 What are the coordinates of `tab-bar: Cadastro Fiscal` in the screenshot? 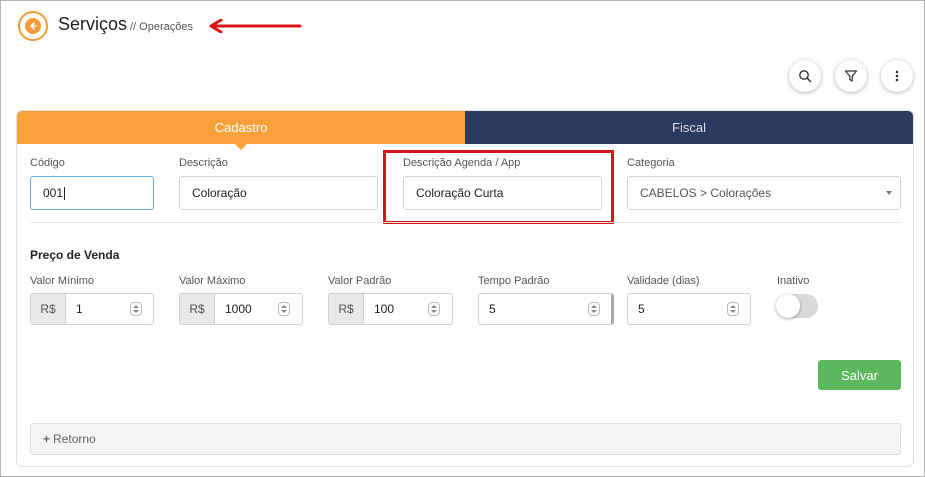 It's located at (465, 130).